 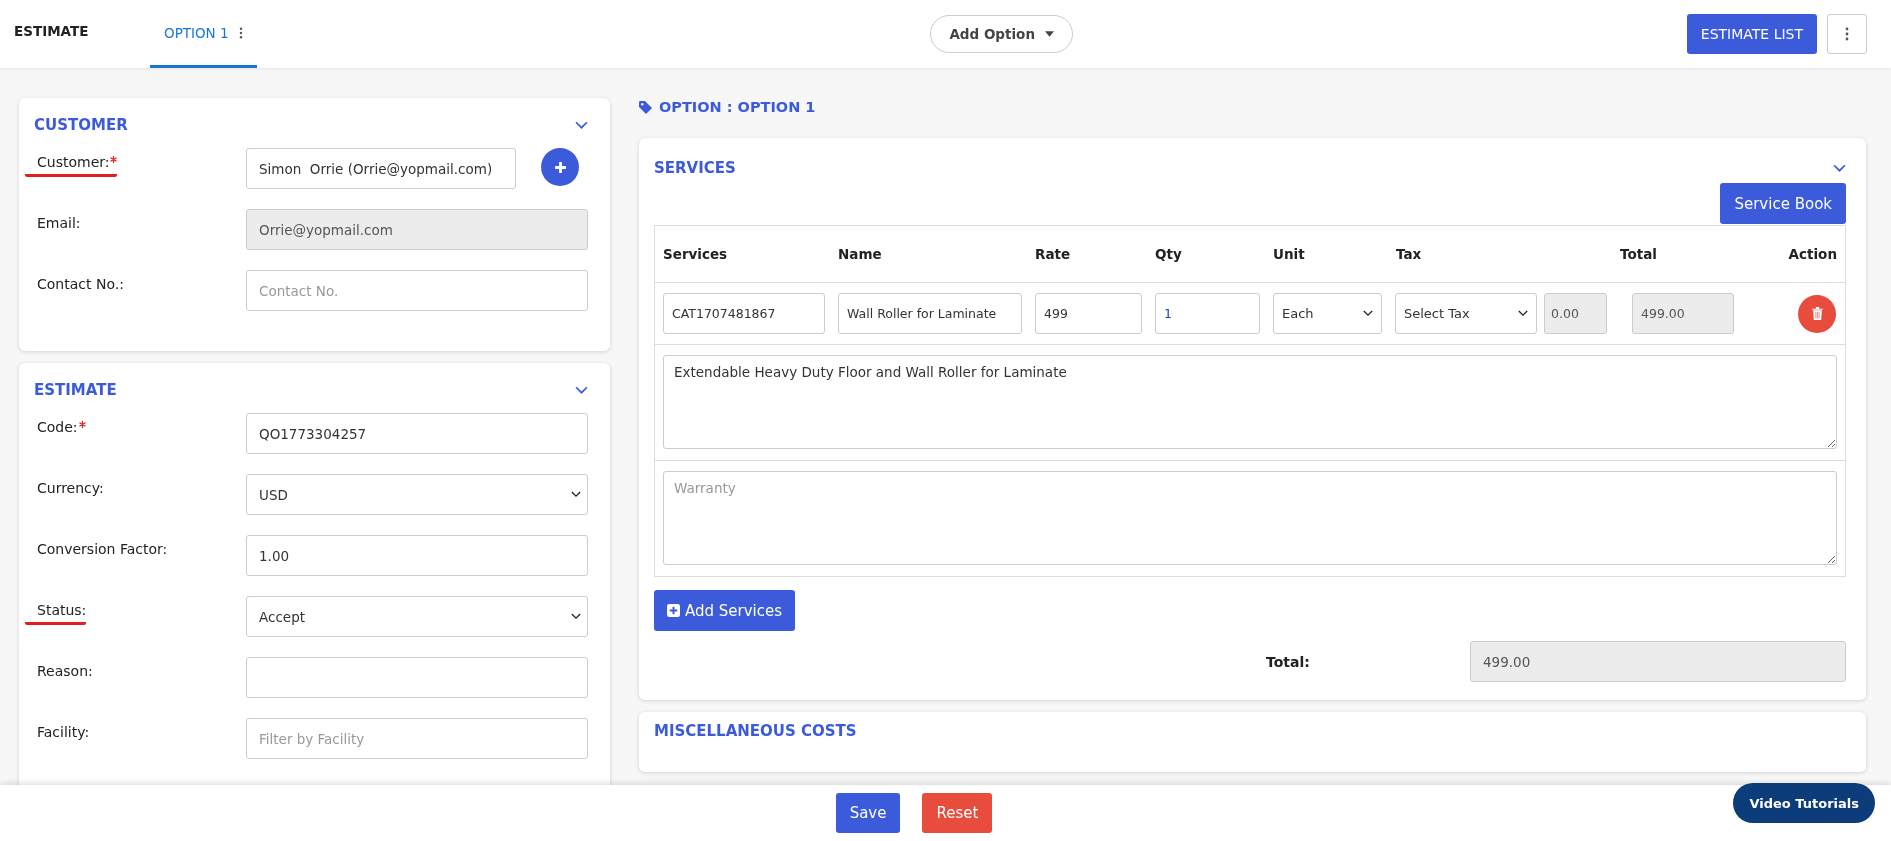 What do you see at coordinates (1751, 34) in the screenshot?
I see `estimate-list-button: ESTIMATE LIST` at bounding box center [1751, 34].